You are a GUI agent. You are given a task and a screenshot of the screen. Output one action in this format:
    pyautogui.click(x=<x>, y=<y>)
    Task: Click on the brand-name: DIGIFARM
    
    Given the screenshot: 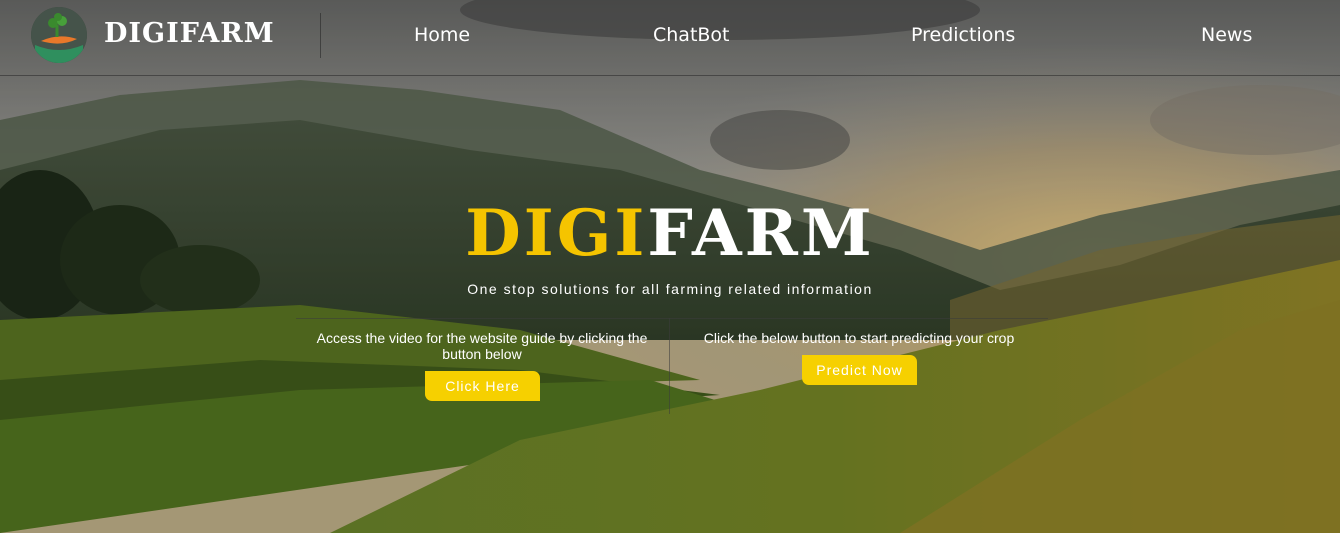 What is the action you would take?
    pyautogui.click(x=189, y=33)
    